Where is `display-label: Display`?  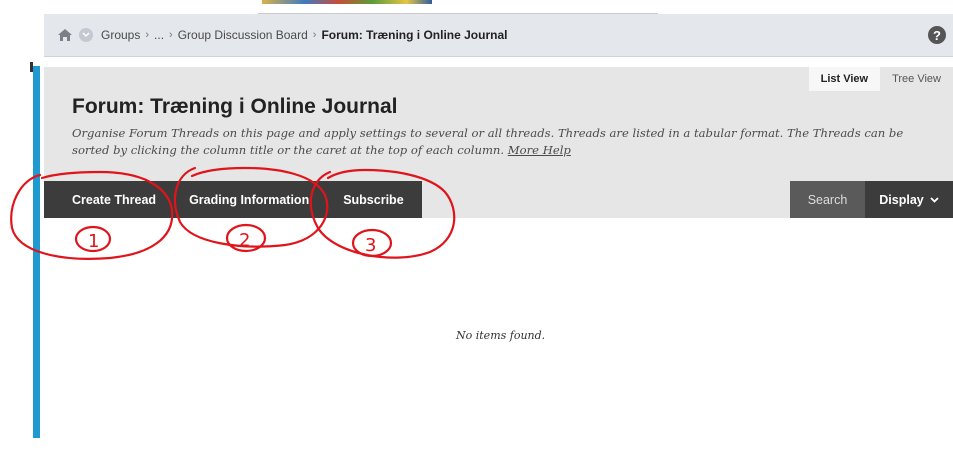 display-label: Display is located at coordinates (901, 199).